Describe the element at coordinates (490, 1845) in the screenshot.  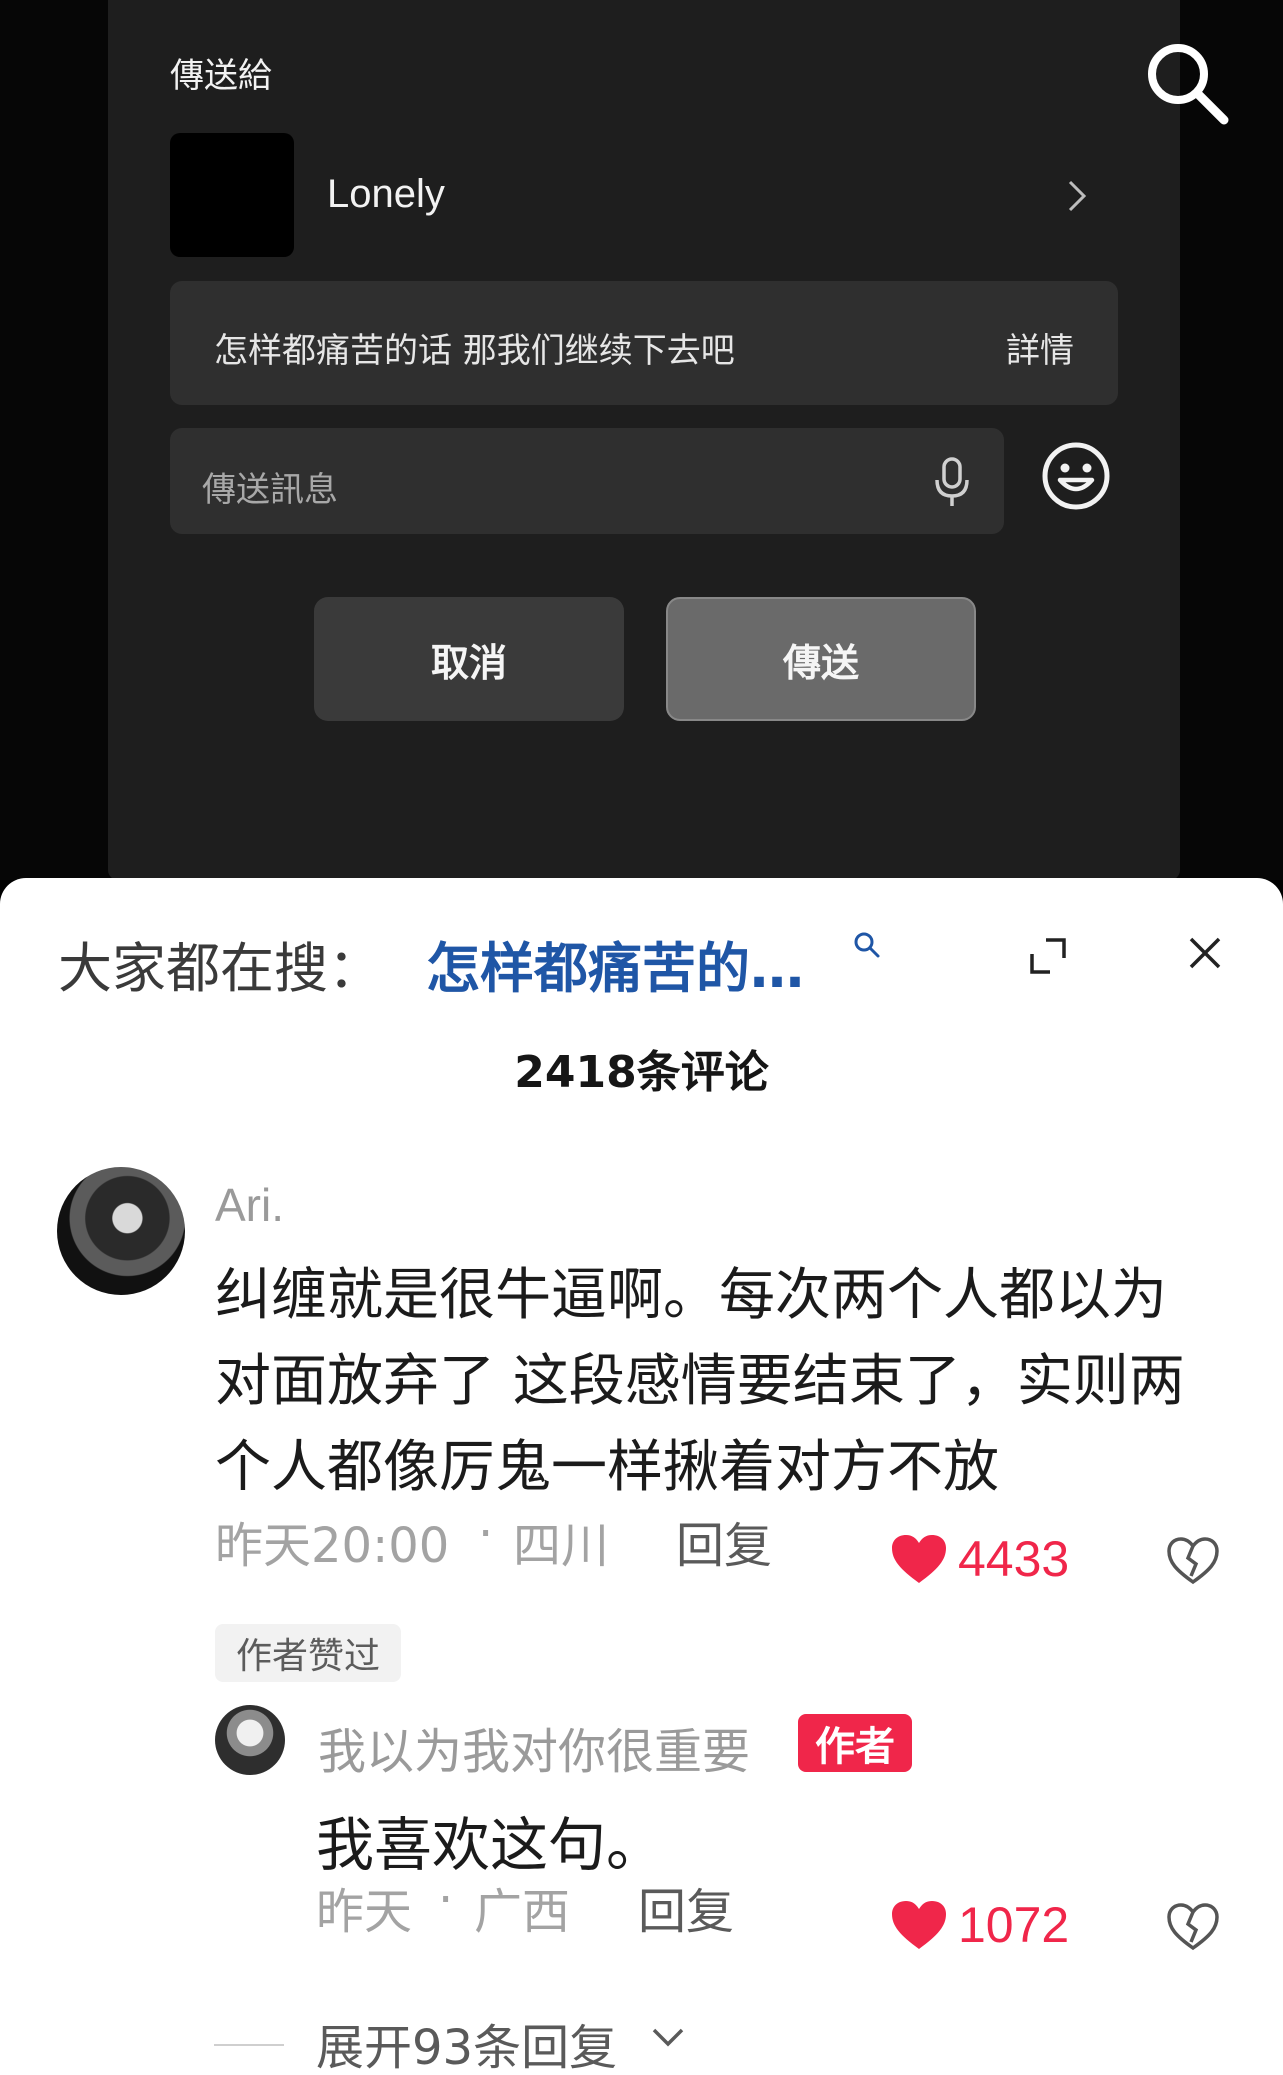
I see `reply-text: 我喜欢这句。` at that location.